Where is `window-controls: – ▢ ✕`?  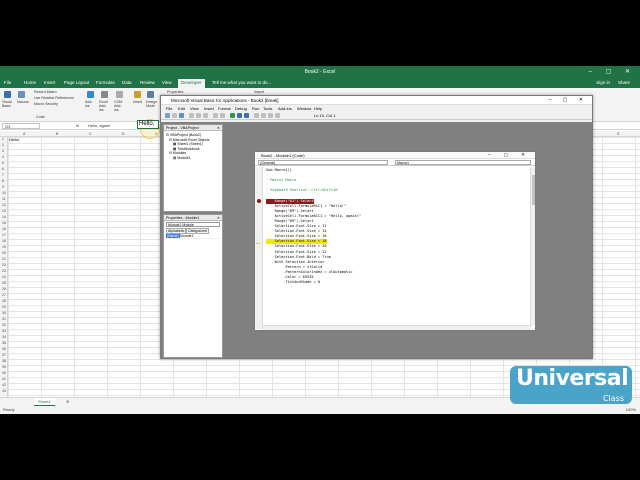 window-controls: – ▢ ✕ is located at coordinates (612, 71).